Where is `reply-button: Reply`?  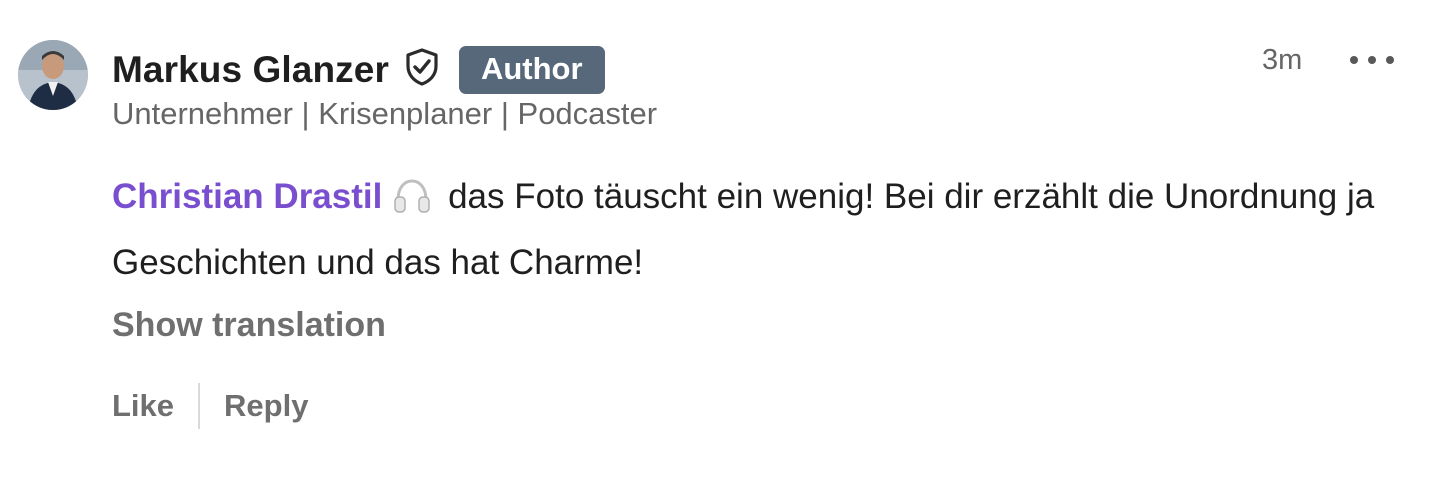
reply-button: Reply is located at coordinates (266, 406).